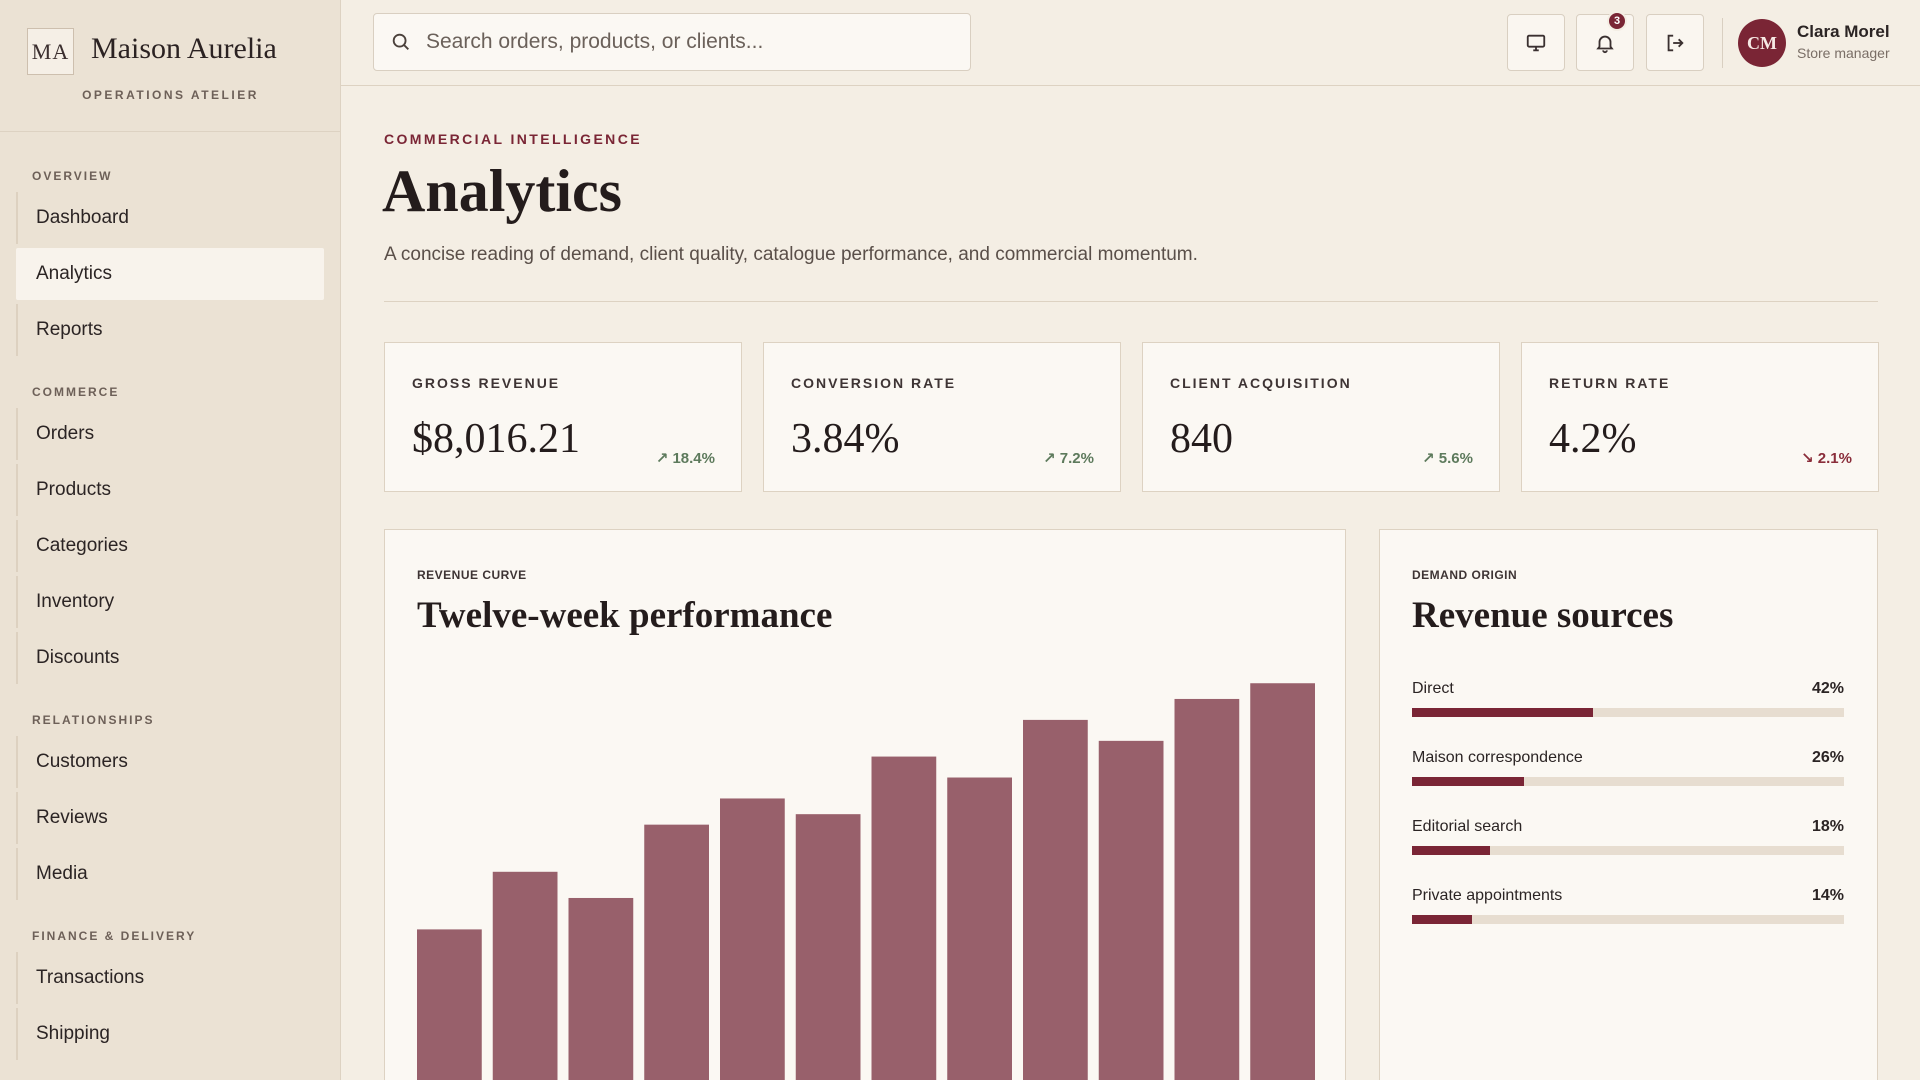  What do you see at coordinates (170, 330) in the screenshot?
I see `sidebar-item-reports: Reports` at bounding box center [170, 330].